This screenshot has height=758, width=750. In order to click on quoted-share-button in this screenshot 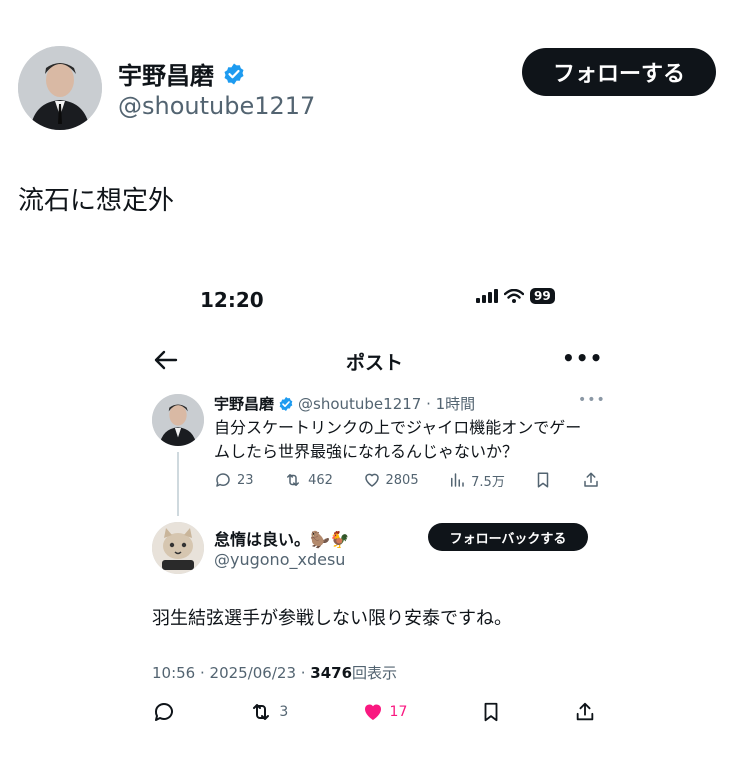, I will do `click(591, 480)`.